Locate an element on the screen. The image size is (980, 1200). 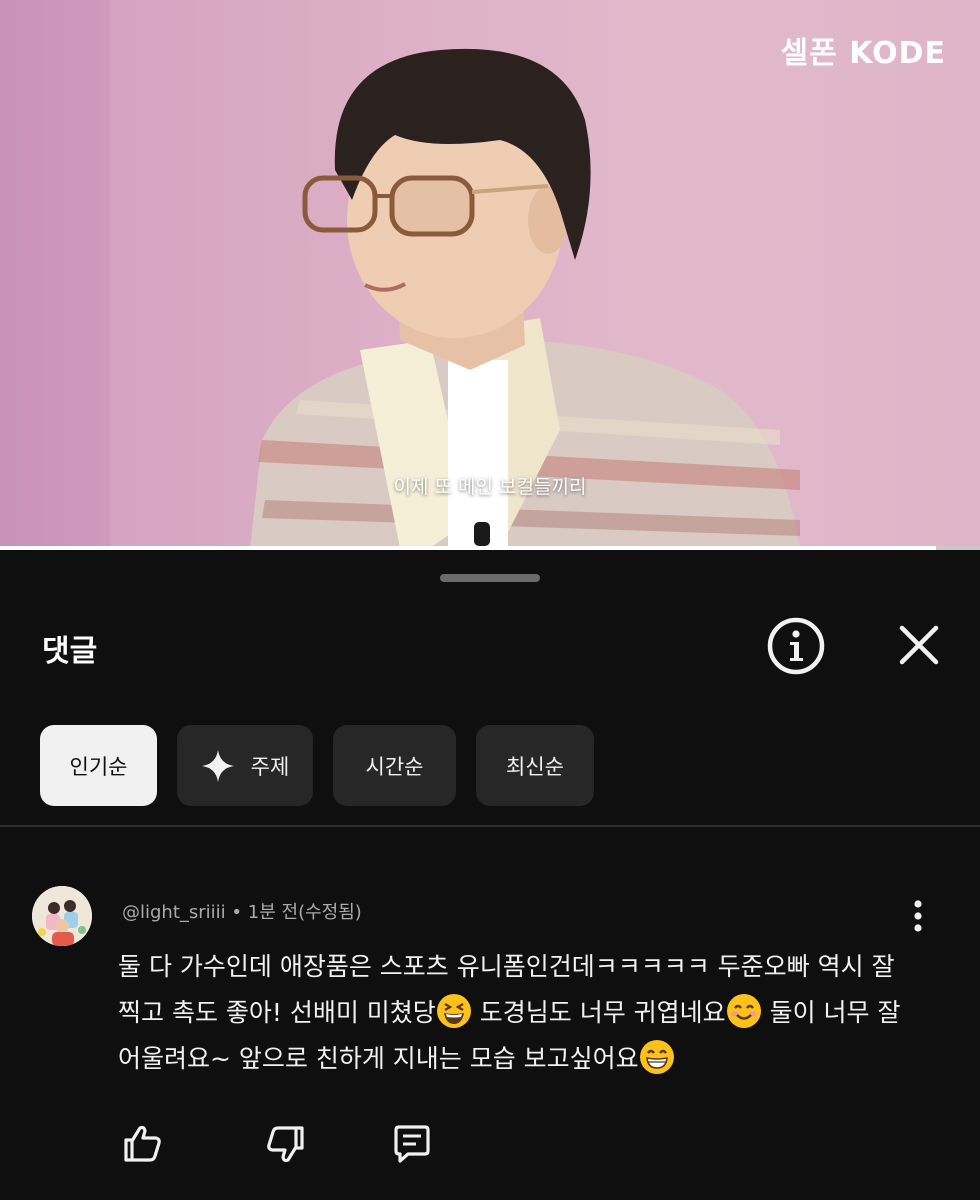
drag-handle is located at coordinates (490, 578).